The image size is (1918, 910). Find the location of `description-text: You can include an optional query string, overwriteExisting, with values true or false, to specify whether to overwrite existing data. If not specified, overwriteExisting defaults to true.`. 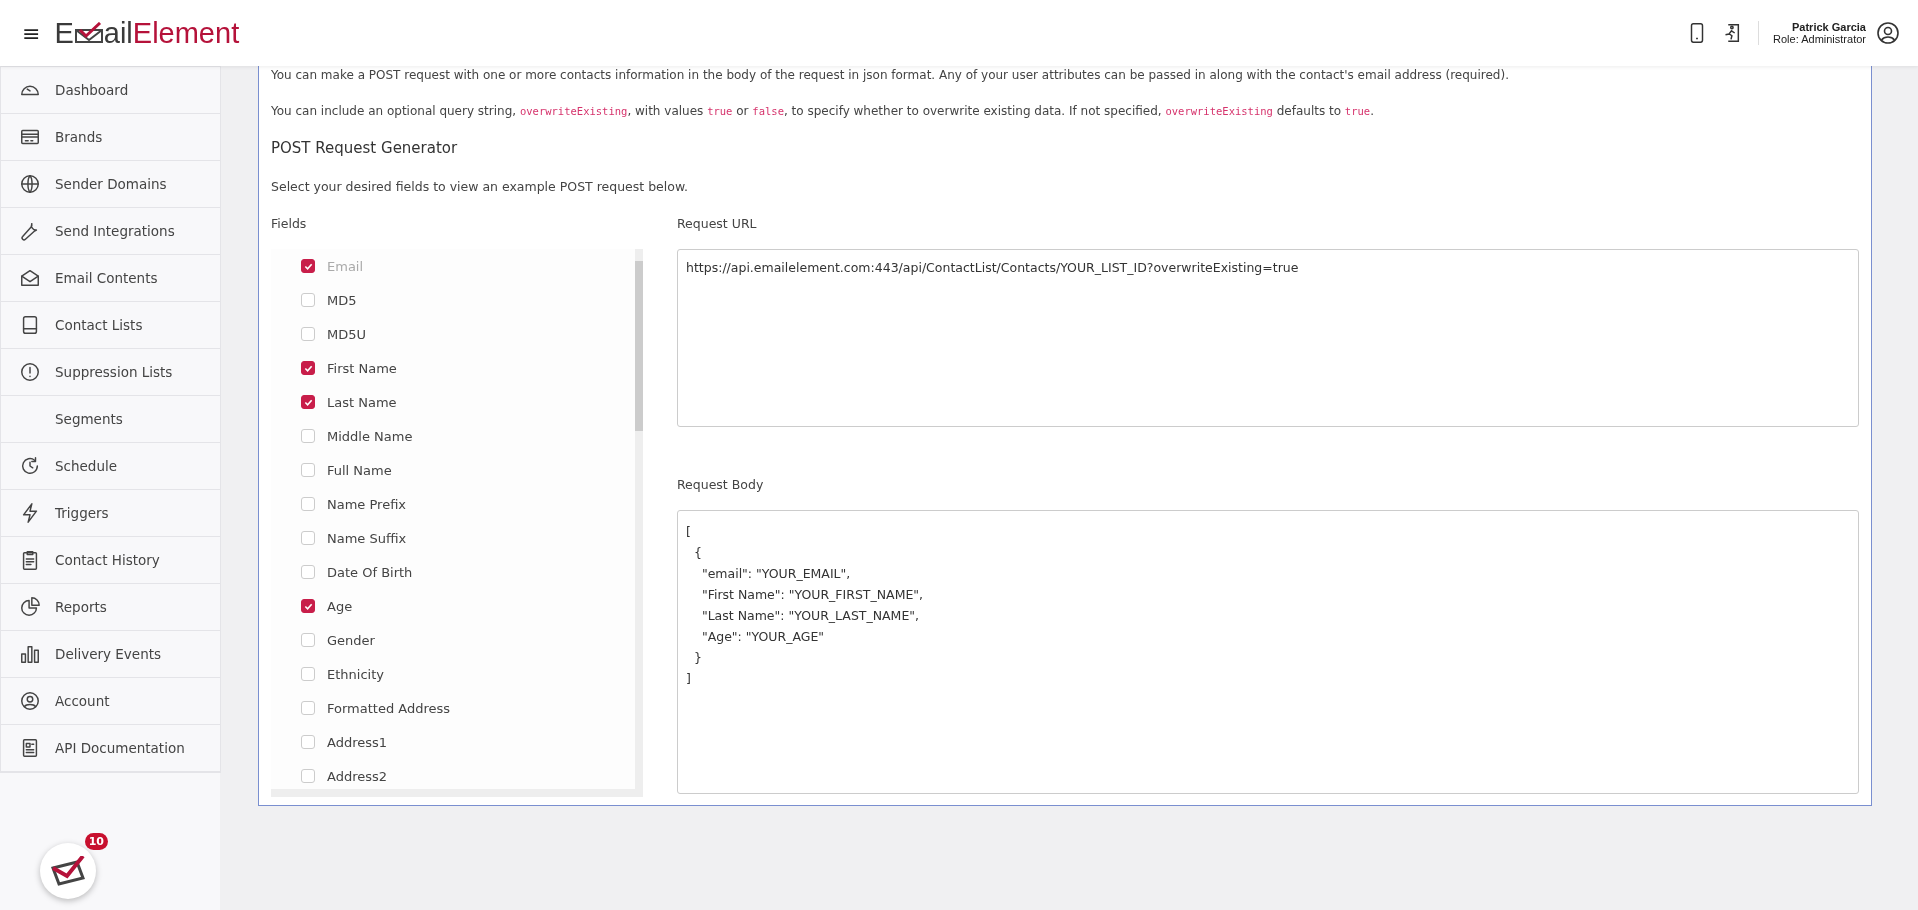

description-text: You can include an optional query string, overwriteExisting, with values true or false, to specify whether to overwrite existing data. If not specified, overwriteExisting defaults to true. is located at coordinates (823, 111).